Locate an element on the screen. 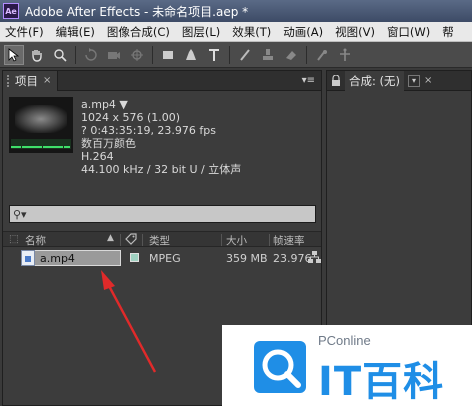 This screenshot has height=406, width=472. tab-project: 项目 × is located at coordinates (31, 80).